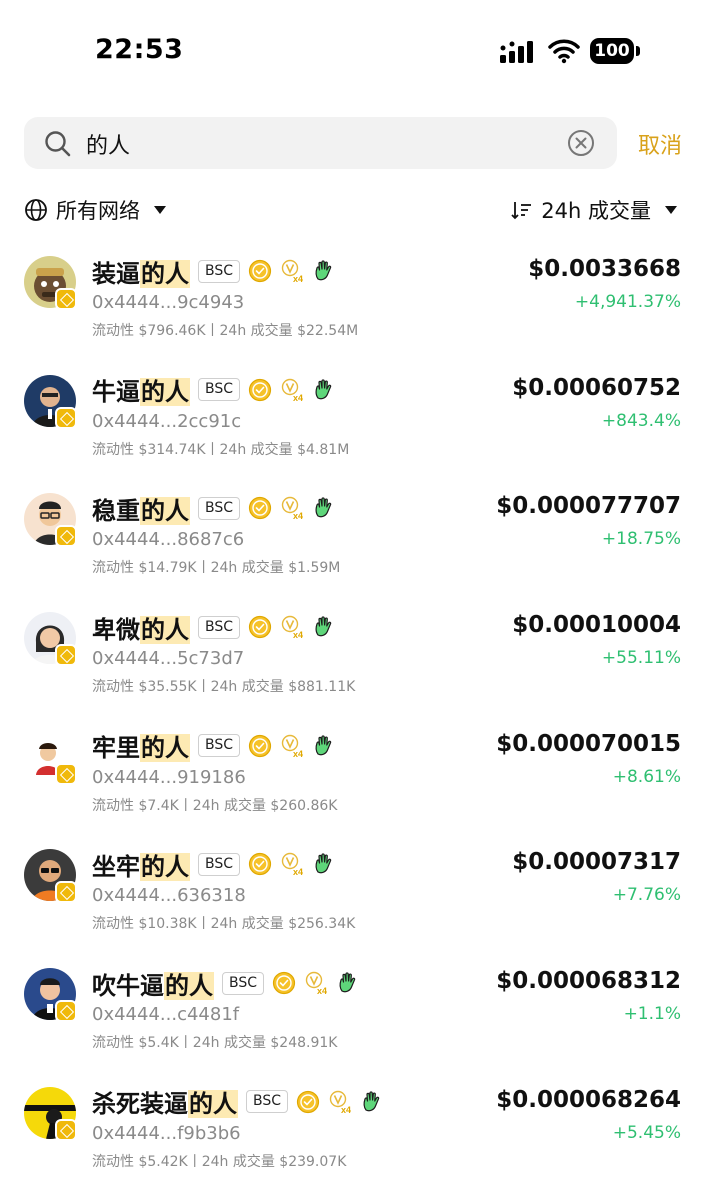 The width and height of the screenshot is (705, 1200). What do you see at coordinates (641, 539) in the screenshot?
I see `token-price-change: +18.75%` at bounding box center [641, 539].